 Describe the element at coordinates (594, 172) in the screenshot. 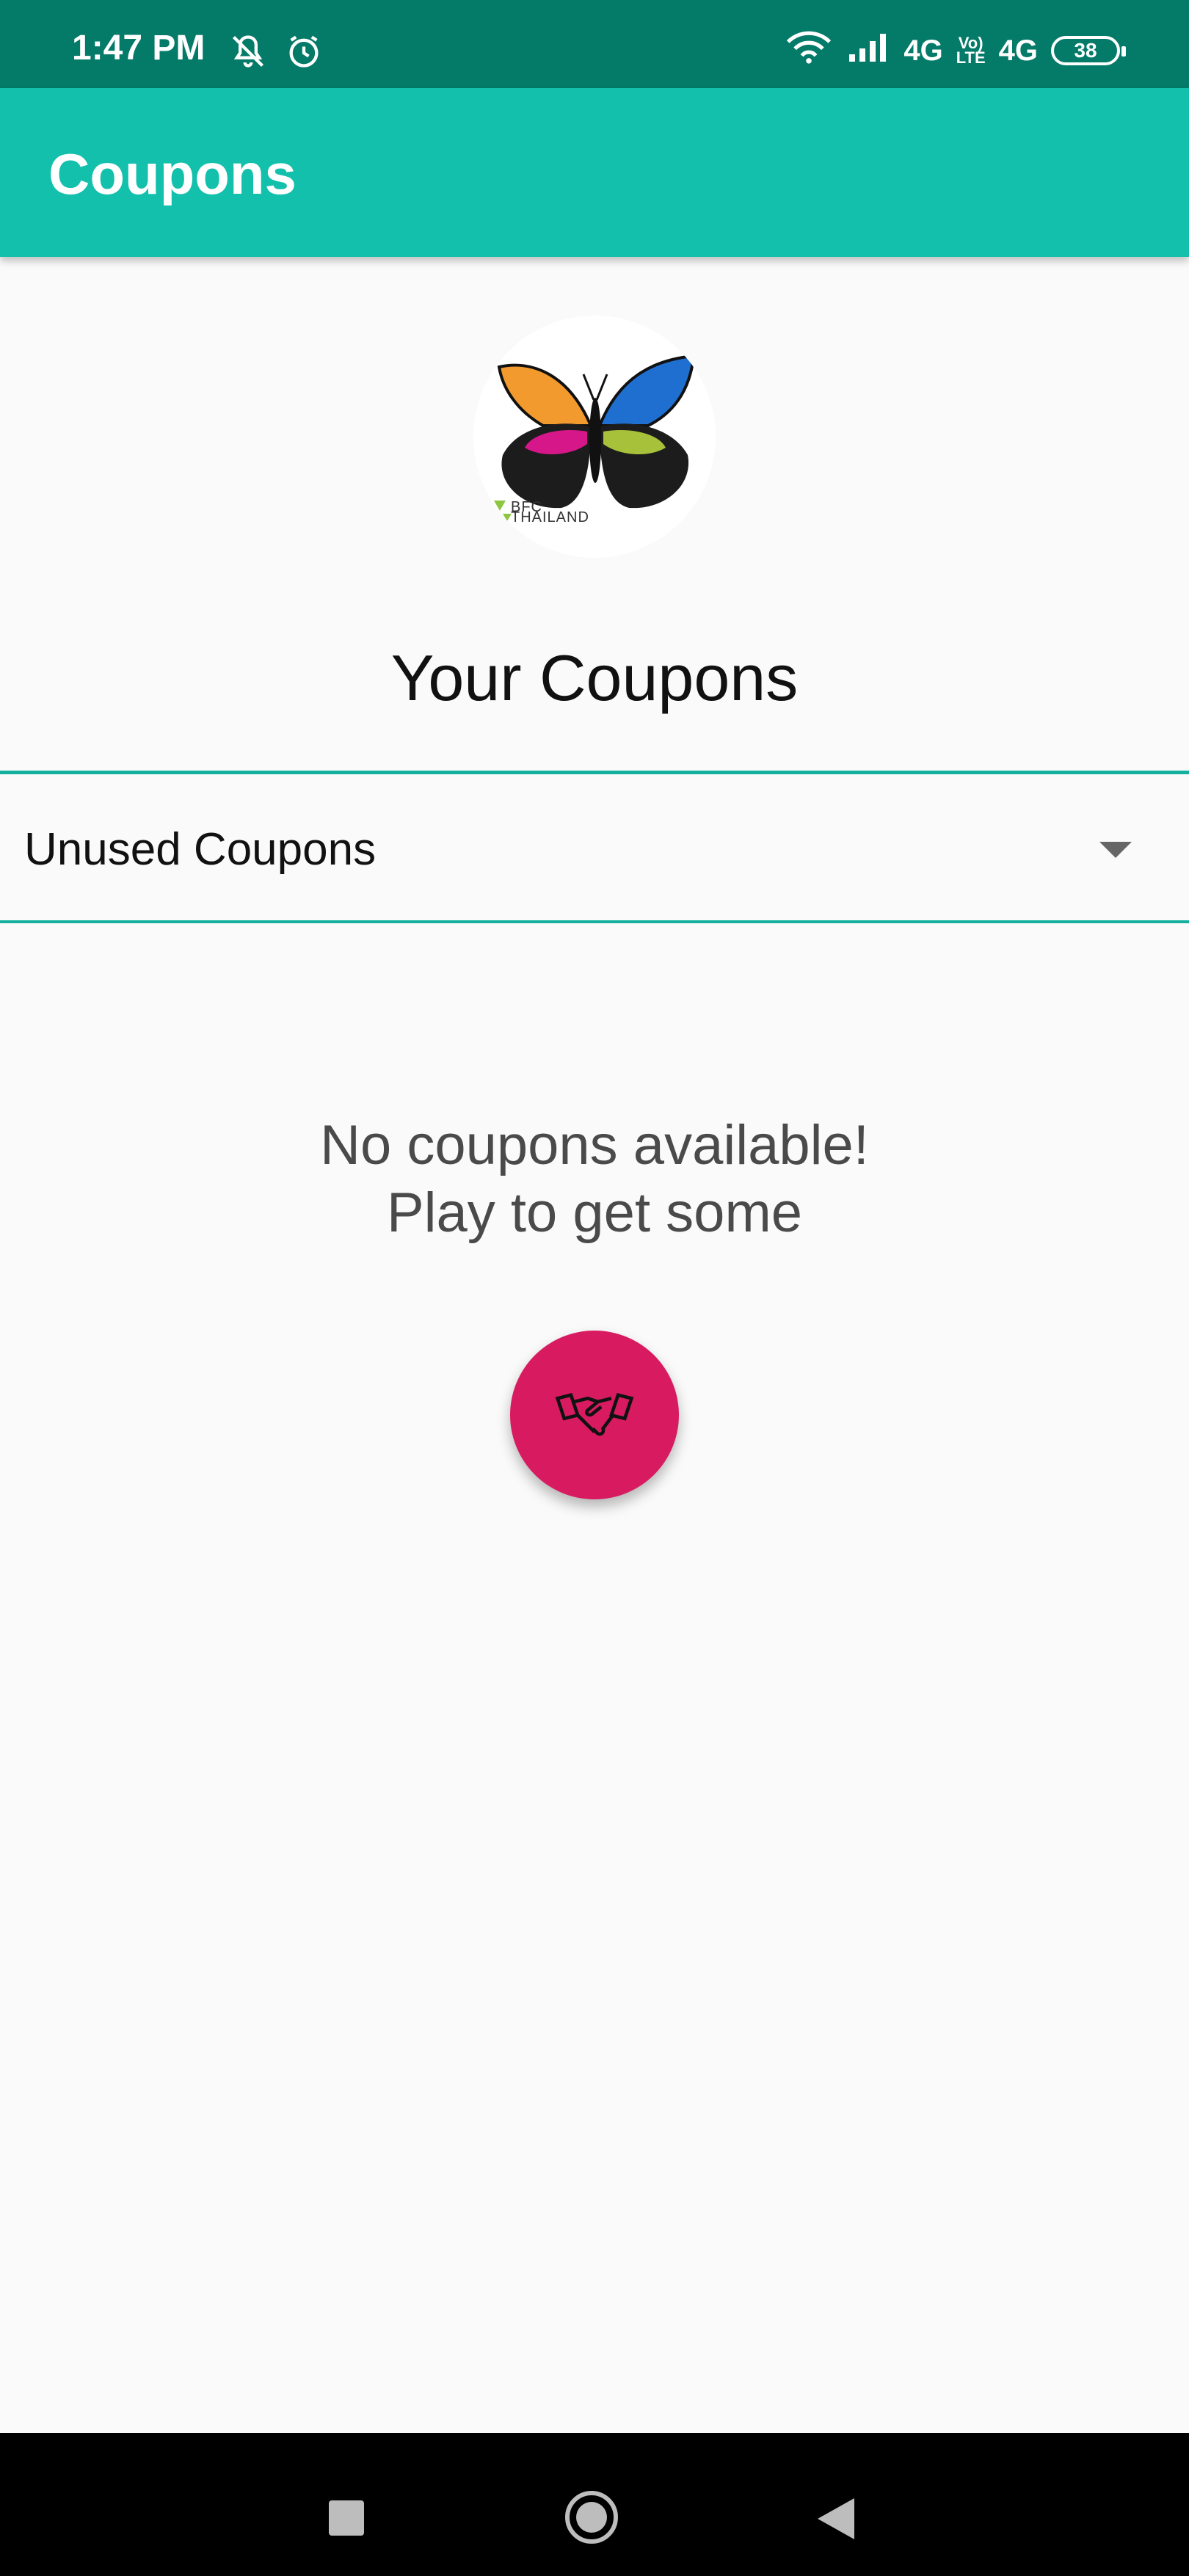

I see `app-bar: Coupons` at that location.